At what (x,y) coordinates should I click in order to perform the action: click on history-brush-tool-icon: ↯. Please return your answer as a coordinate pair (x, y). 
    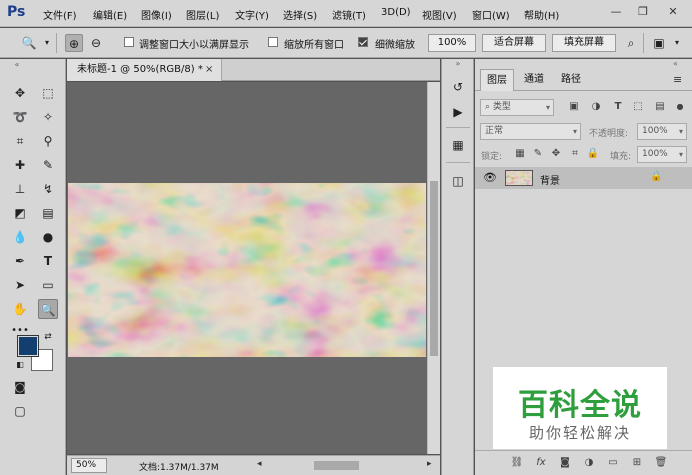
    Looking at the image, I should click on (48, 189).